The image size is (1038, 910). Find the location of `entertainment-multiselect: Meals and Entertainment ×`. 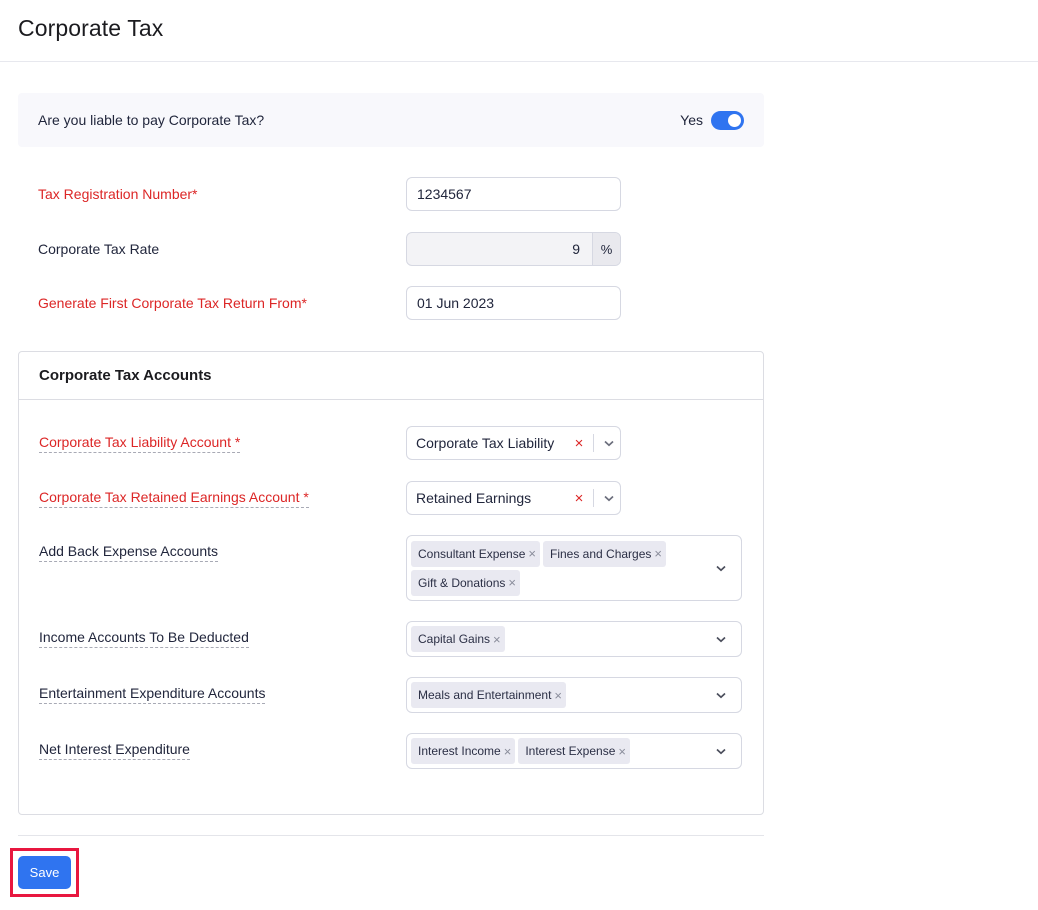

entertainment-multiselect: Meals and Entertainment × is located at coordinates (574, 695).